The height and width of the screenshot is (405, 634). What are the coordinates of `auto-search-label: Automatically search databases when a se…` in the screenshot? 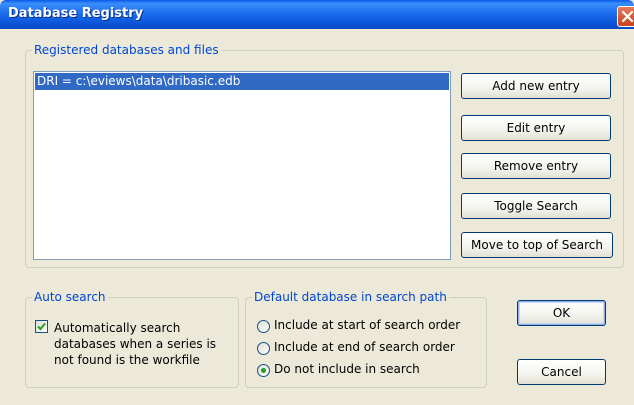 It's located at (144, 344).